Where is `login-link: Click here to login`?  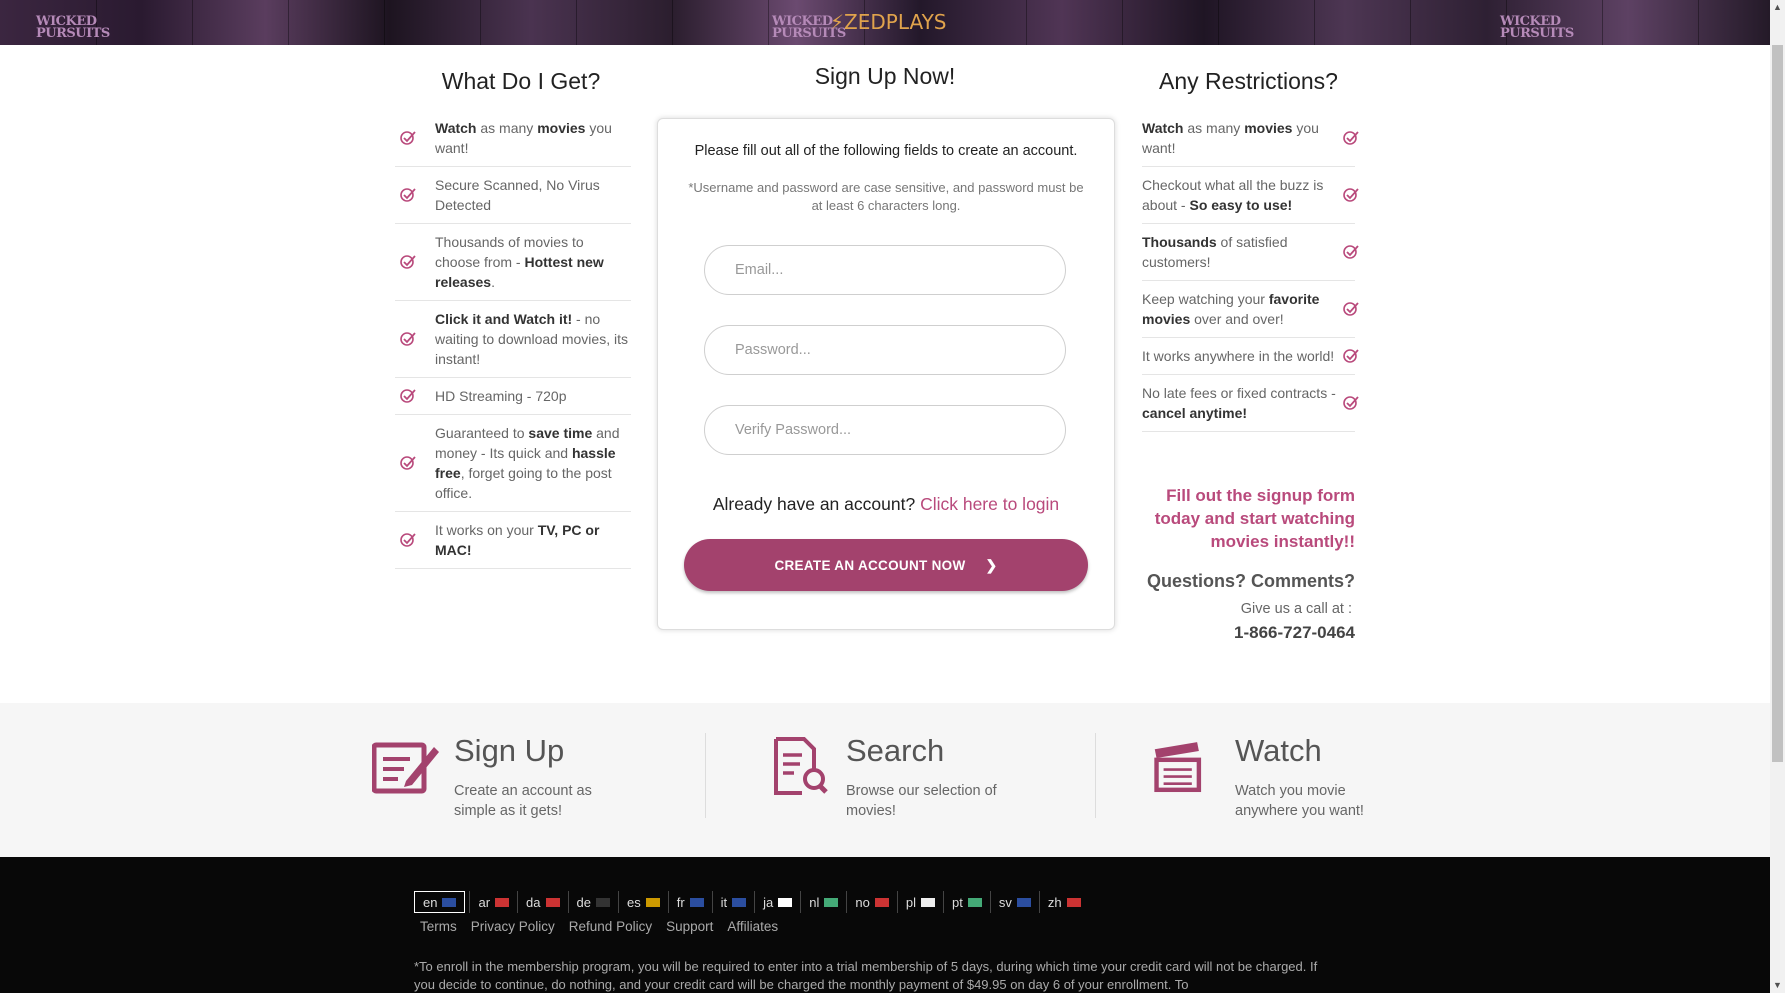 login-link: Click here to login is located at coordinates (989, 504).